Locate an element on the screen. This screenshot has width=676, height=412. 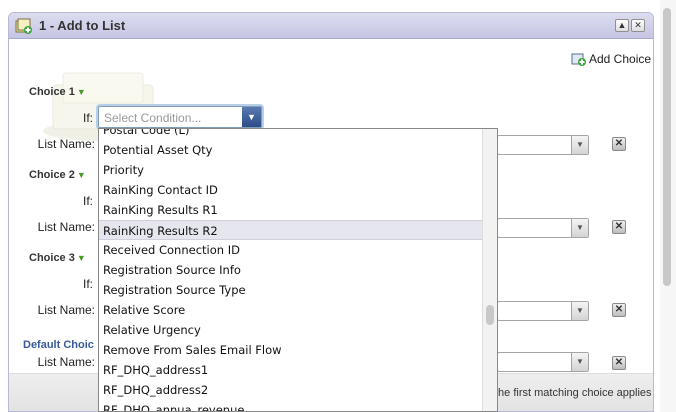
list-add-icon is located at coordinates (23, 26).